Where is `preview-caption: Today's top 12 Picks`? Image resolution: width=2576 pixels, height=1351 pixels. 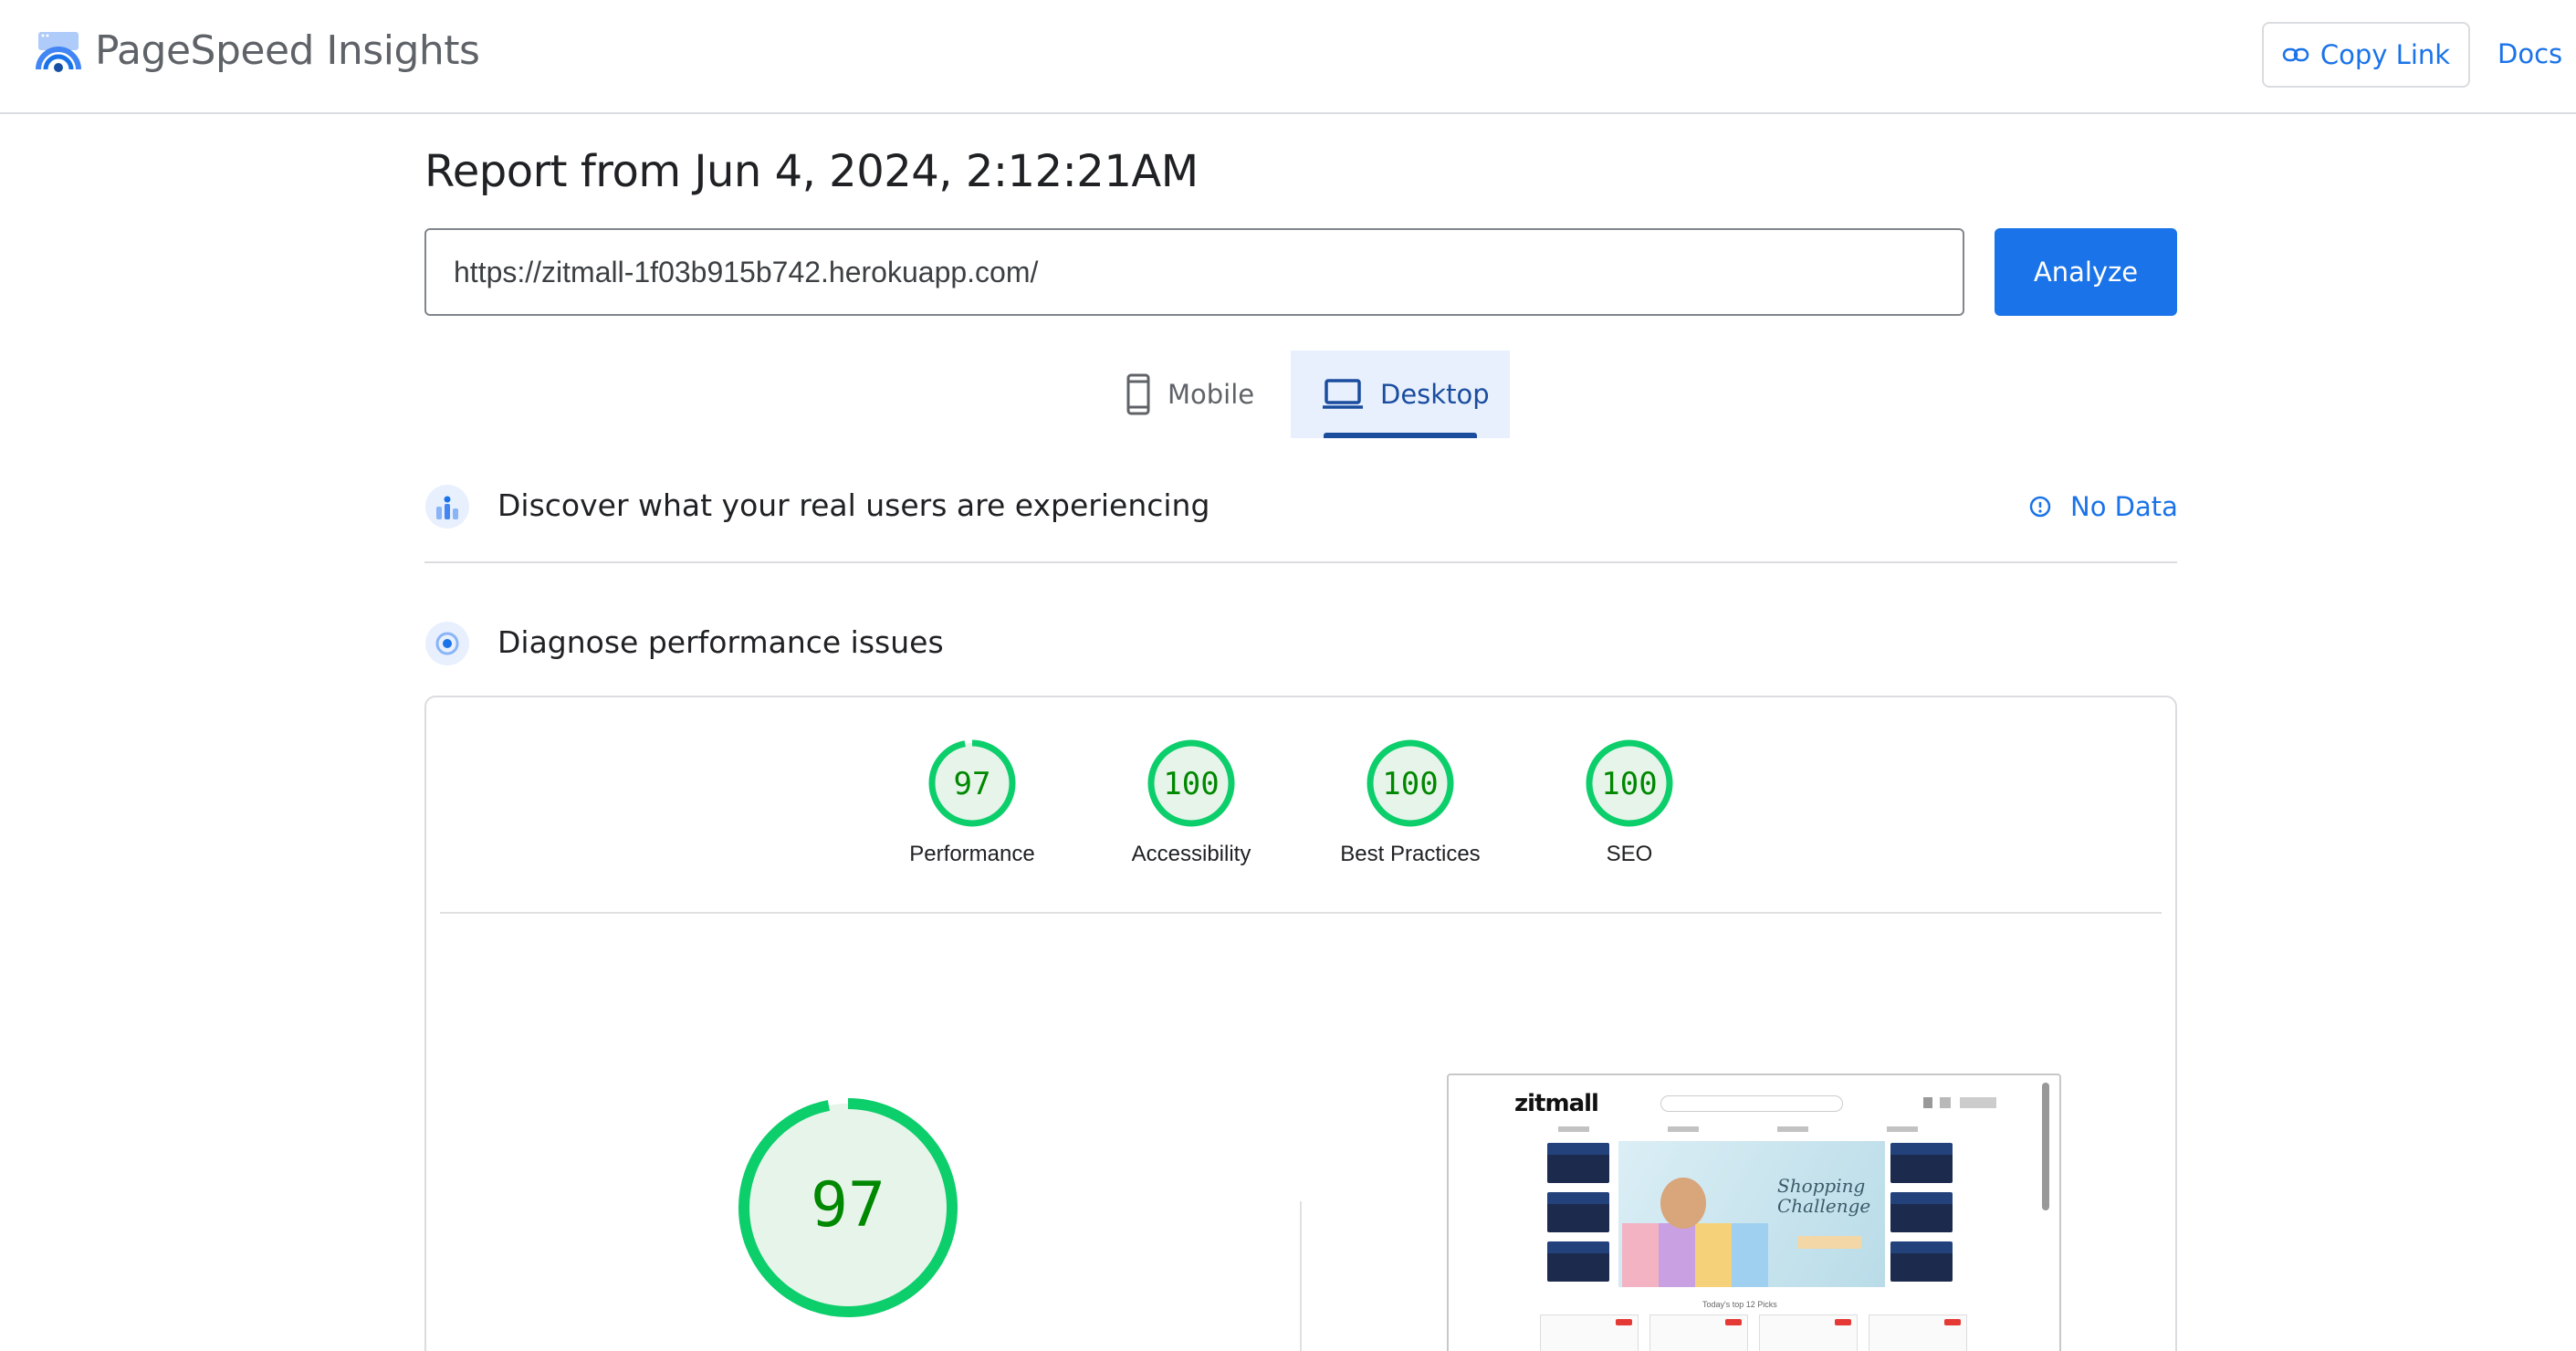 preview-caption: Today's top 12 Picks is located at coordinates (1739, 1304).